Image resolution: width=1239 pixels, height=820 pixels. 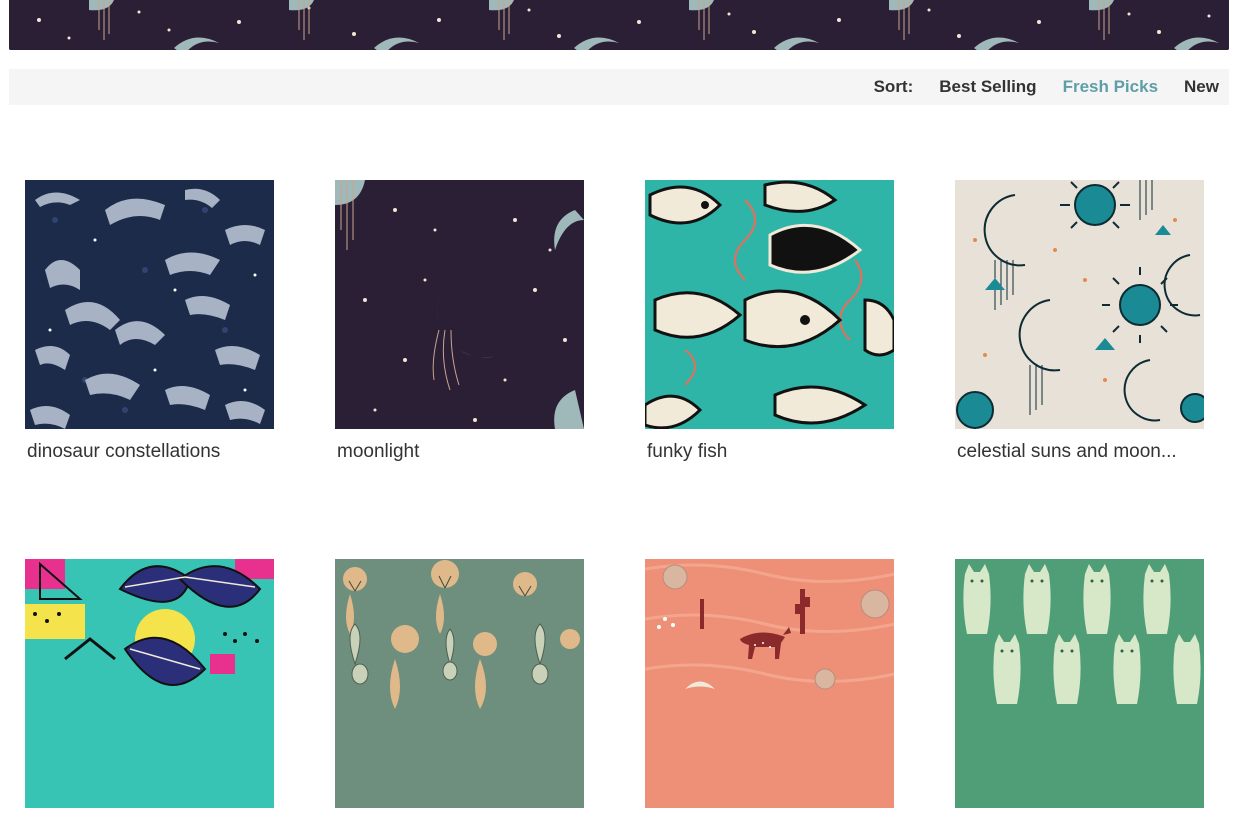 What do you see at coordinates (987, 87) in the screenshot?
I see `sort-option-best-selling: Best Selling` at bounding box center [987, 87].